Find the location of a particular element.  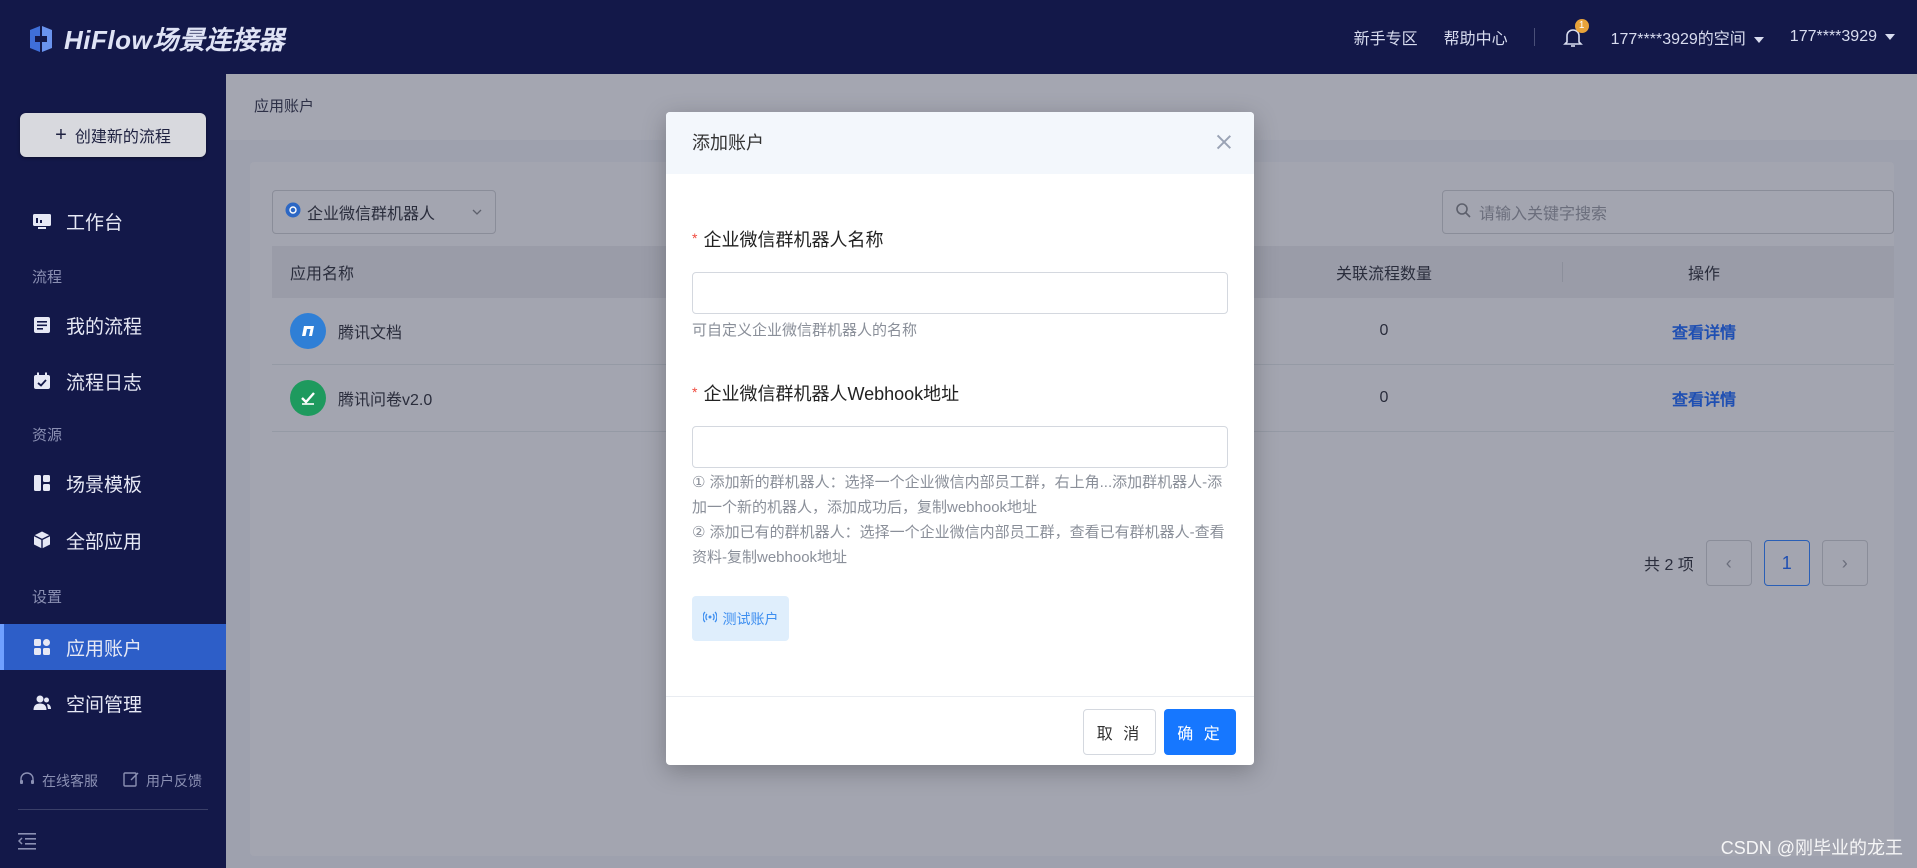

sidebar-item-app-accounts: 应用账户 is located at coordinates (113, 647).